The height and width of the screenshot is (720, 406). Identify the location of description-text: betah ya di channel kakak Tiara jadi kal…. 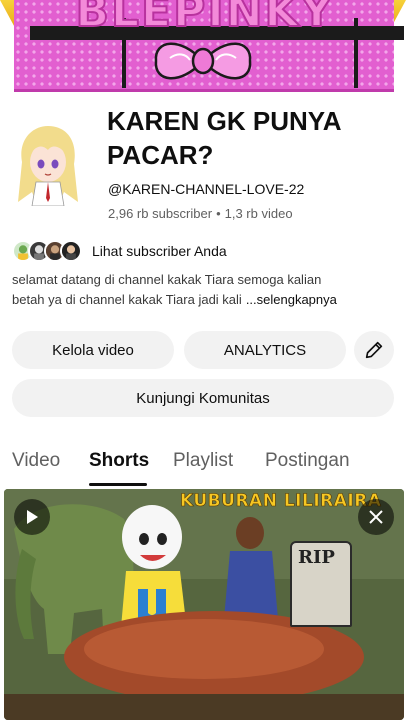
(127, 299).